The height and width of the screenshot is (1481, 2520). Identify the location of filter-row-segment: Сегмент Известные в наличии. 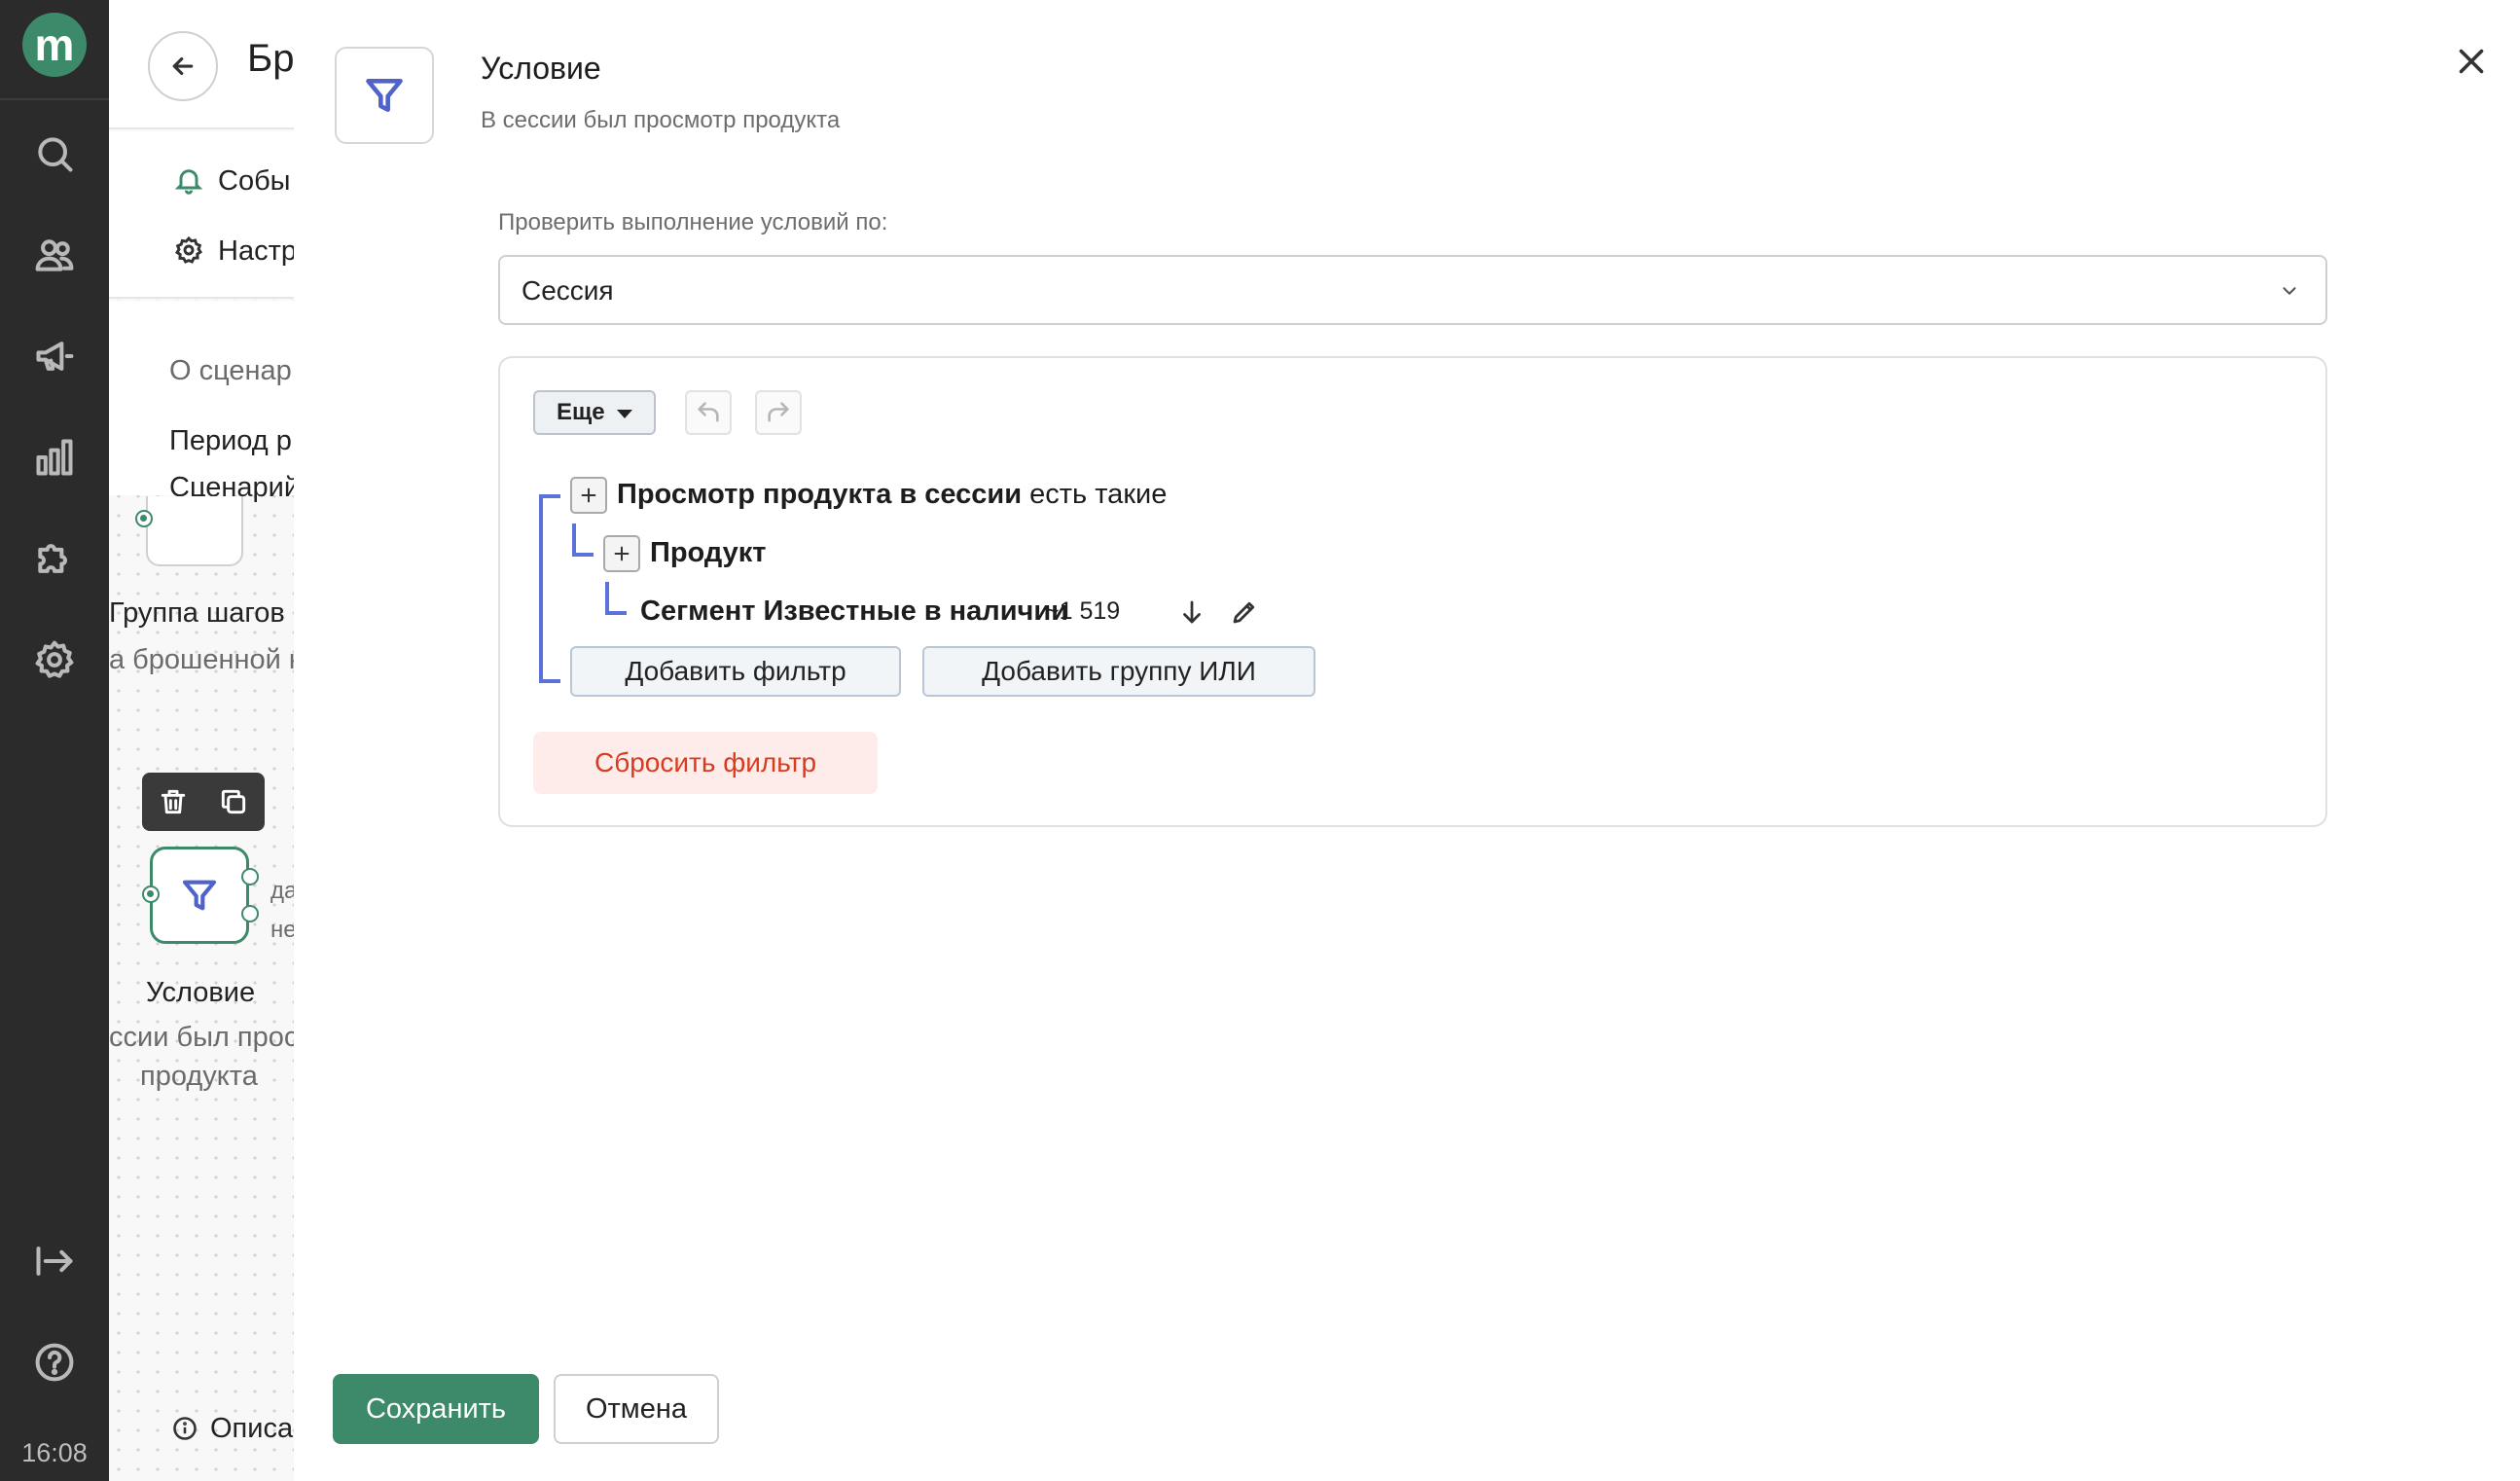
(854, 612).